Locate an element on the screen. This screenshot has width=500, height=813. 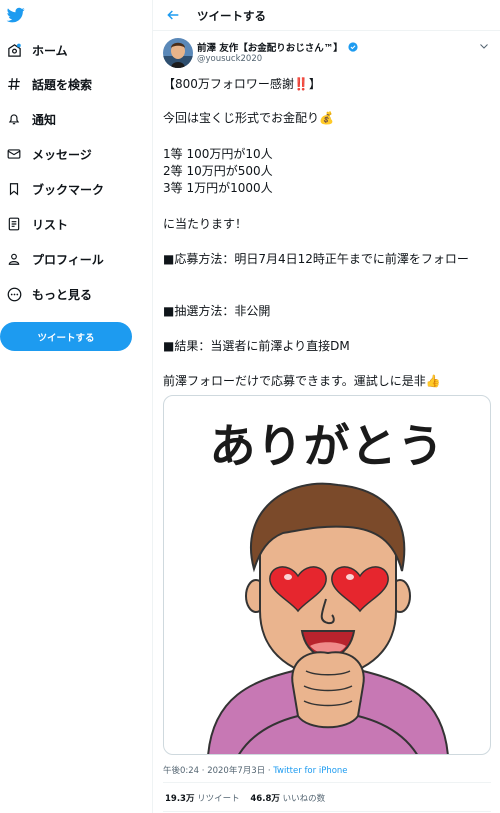
tweet-text-line: 1等 100万円が10人 is located at coordinates (218, 154).